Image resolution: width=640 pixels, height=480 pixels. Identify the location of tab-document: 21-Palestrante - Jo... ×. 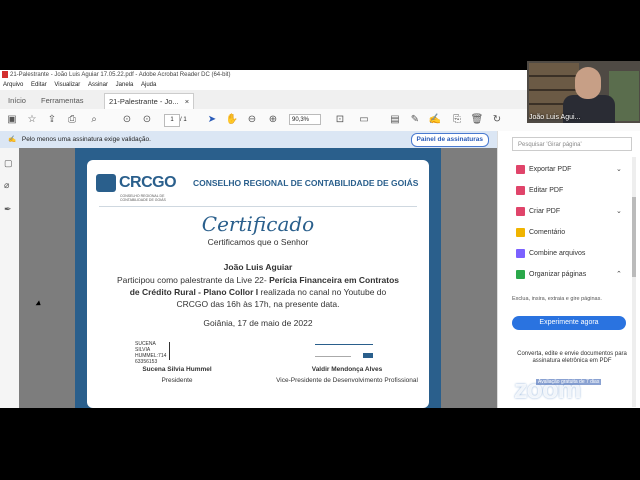
(149, 101).